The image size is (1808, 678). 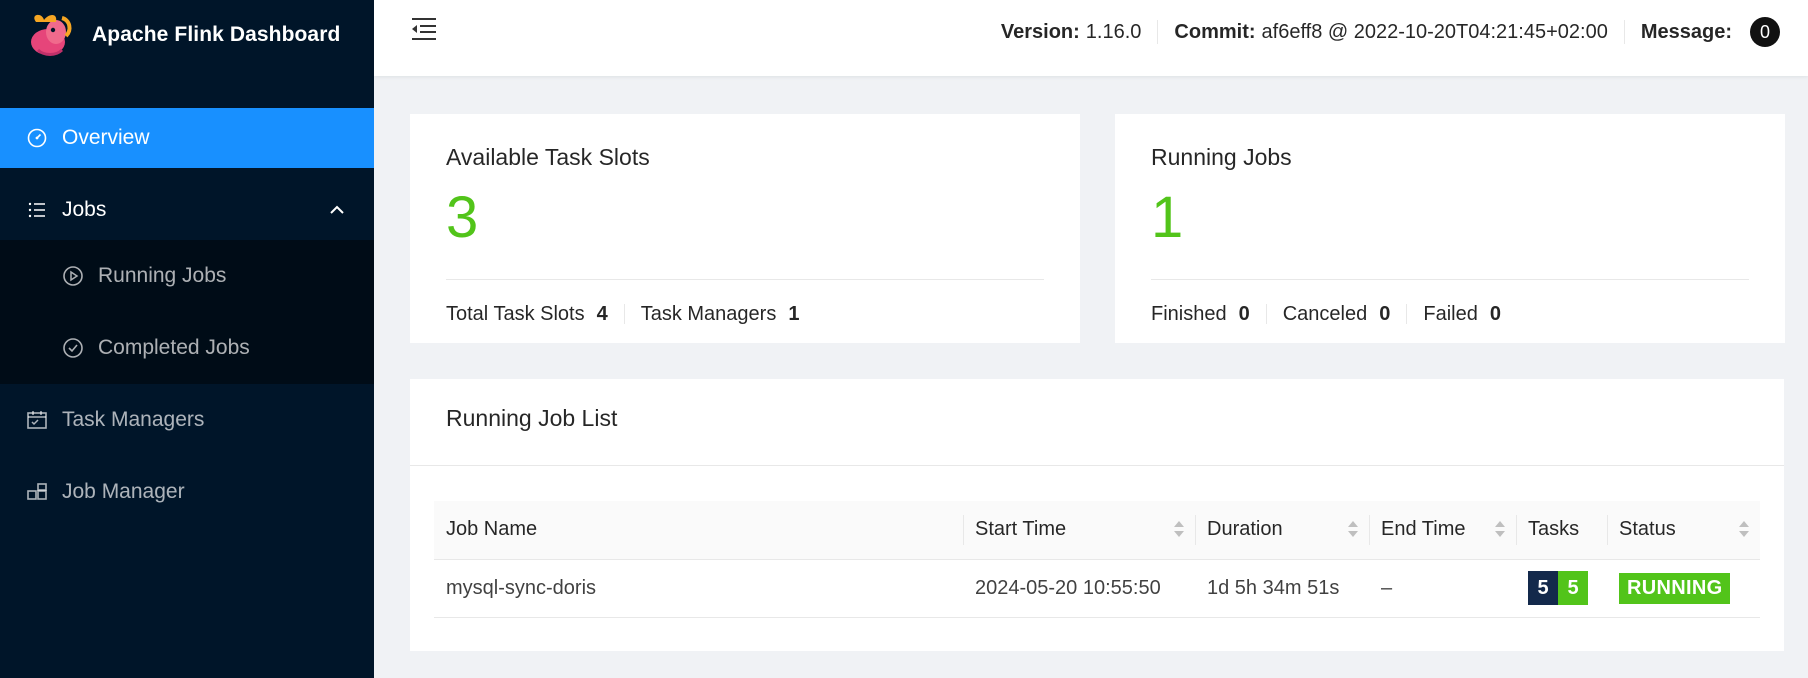 I want to click on version-value: 1.16.0, so click(x=1113, y=31).